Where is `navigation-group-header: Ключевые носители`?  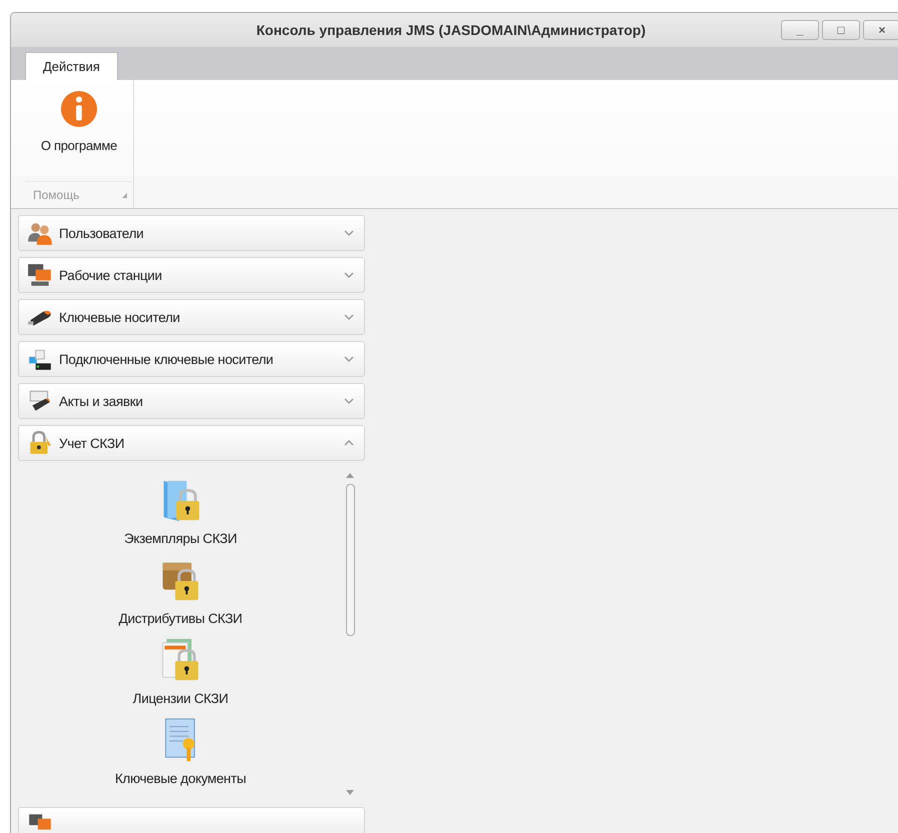 navigation-group-header: Ключевые носители is located at coordinates (191, 317).